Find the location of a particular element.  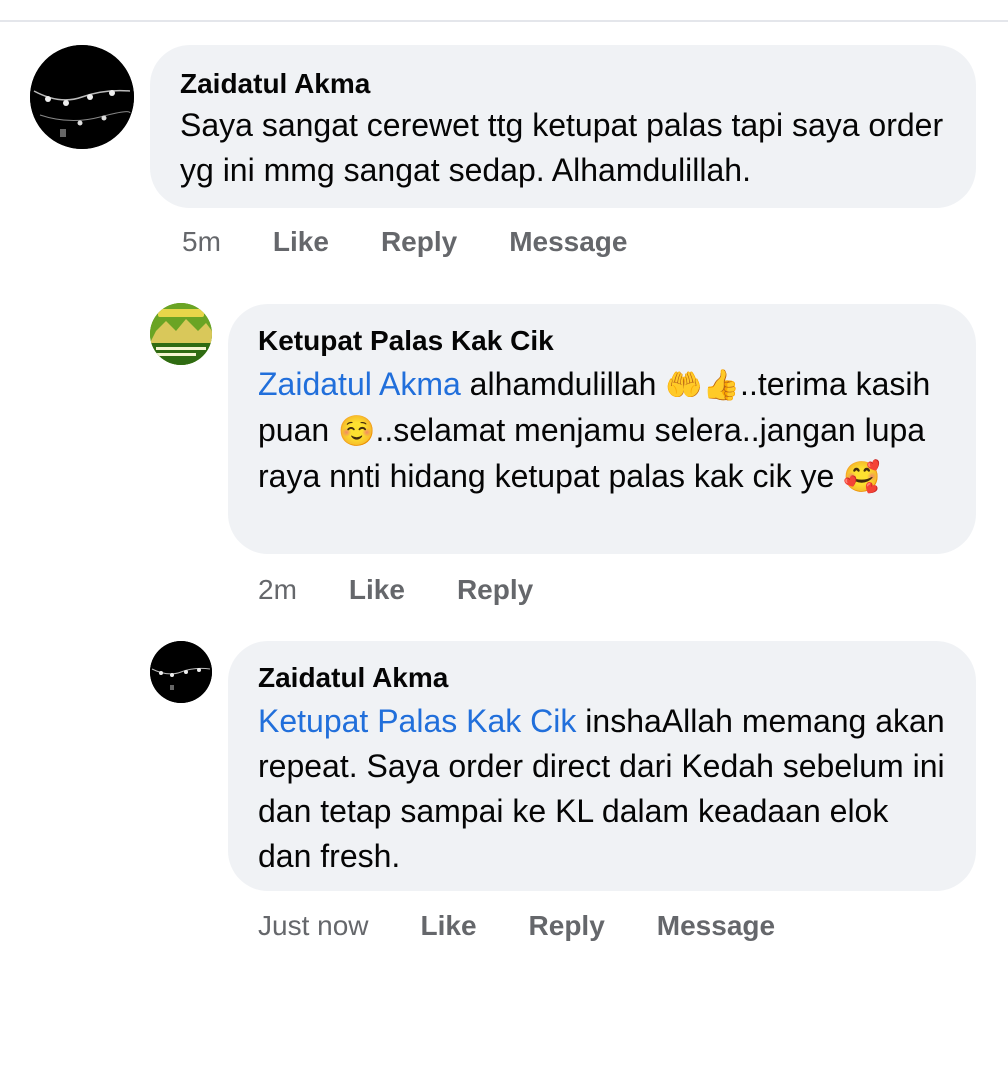

comment-timestamp: Just now is located at coordinates (313, 925).